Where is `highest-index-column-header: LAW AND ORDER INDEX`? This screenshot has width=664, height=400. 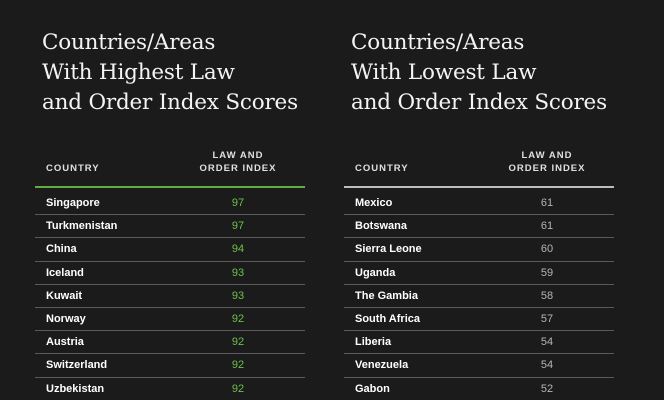 highest-index-column-header: LAW AND ORDER INDEX is located at coordinates (238, 162).